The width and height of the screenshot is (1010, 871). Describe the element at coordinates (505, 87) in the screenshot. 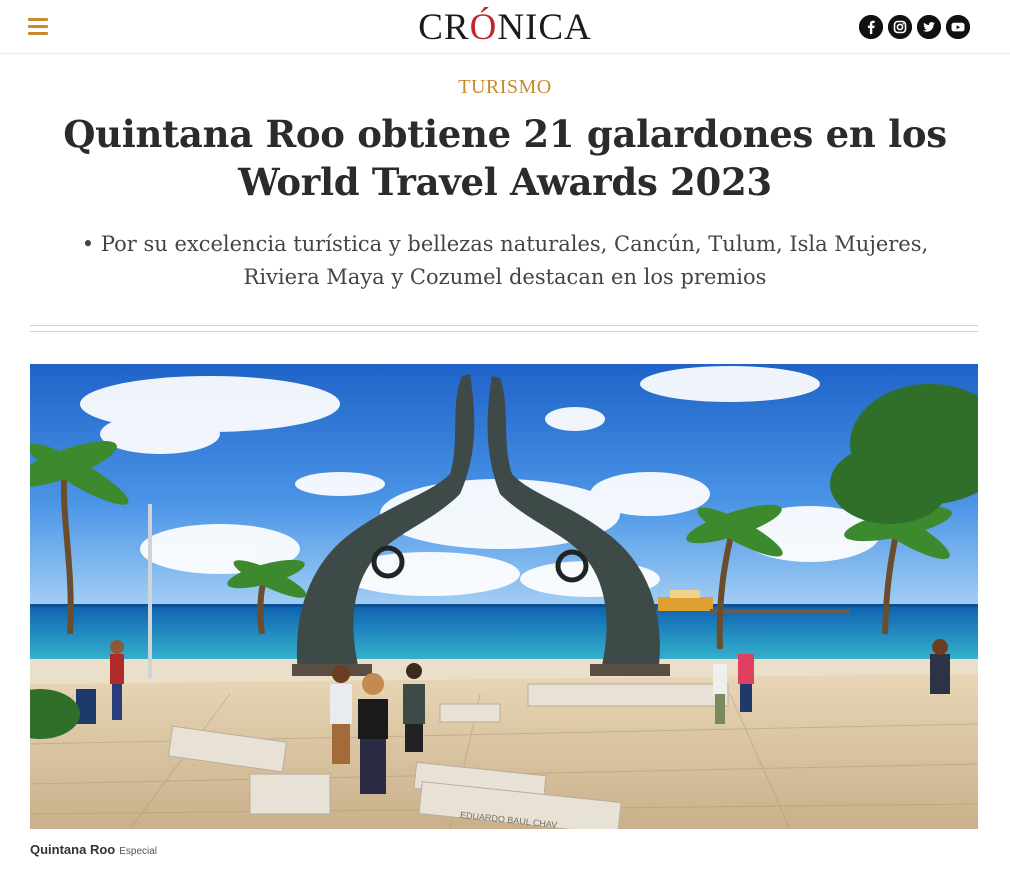

I see `section-label: TURISMO` at that location.